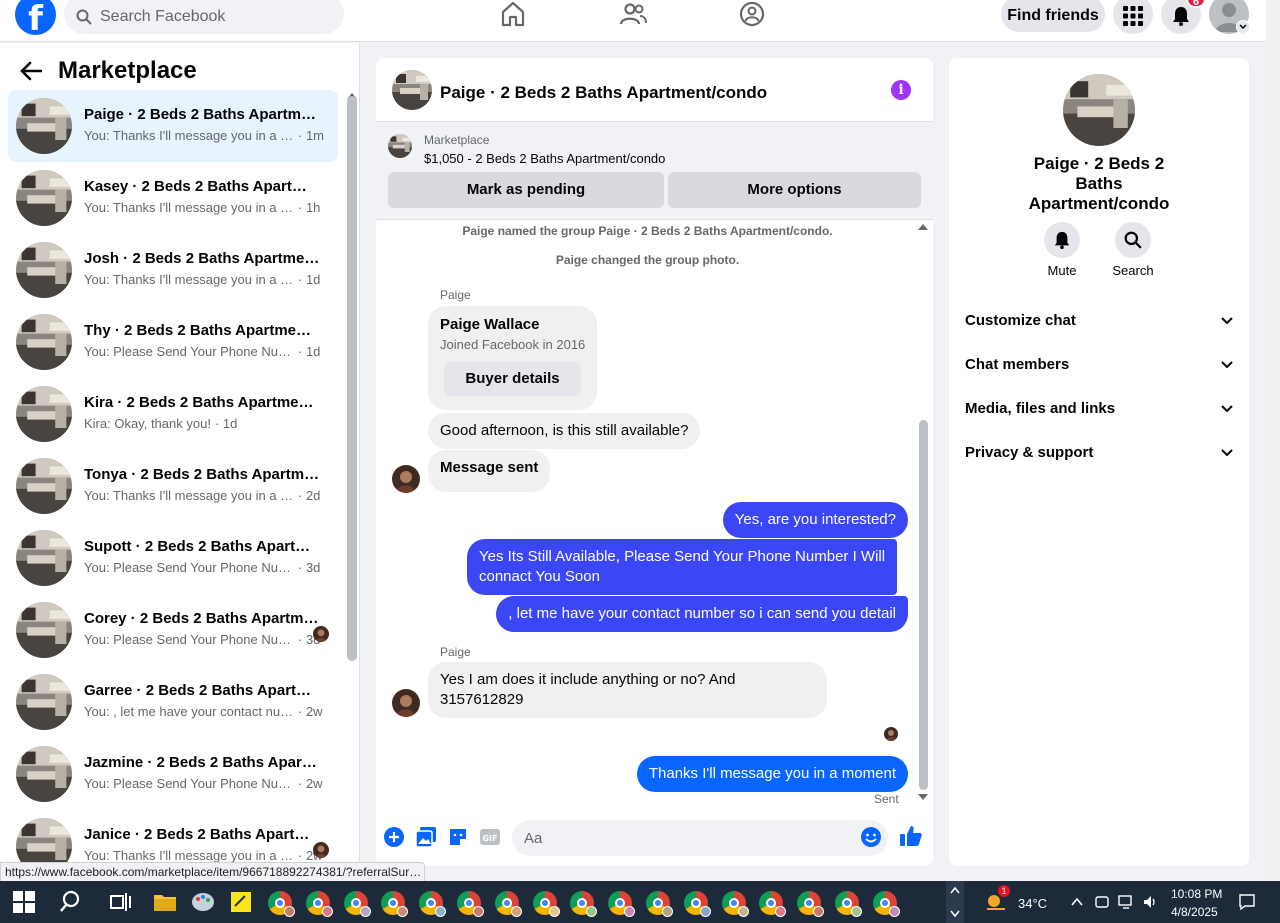 The width and height of the screenshot is (1280, 923). What do you see at coordinates (512, 379) in the screenshot?
I see `buyer-details-button: Buyer details` at bounding box center [512, 379].